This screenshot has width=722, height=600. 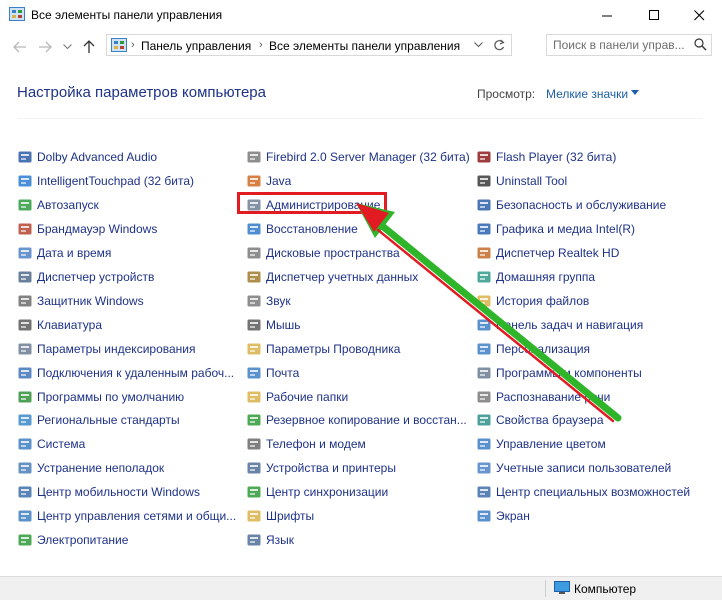 What do you see at coordinates (587, 94) in the screenshot?
I see `view-by-dropdown: Мелкие значки` at bounding box center [587, 94].